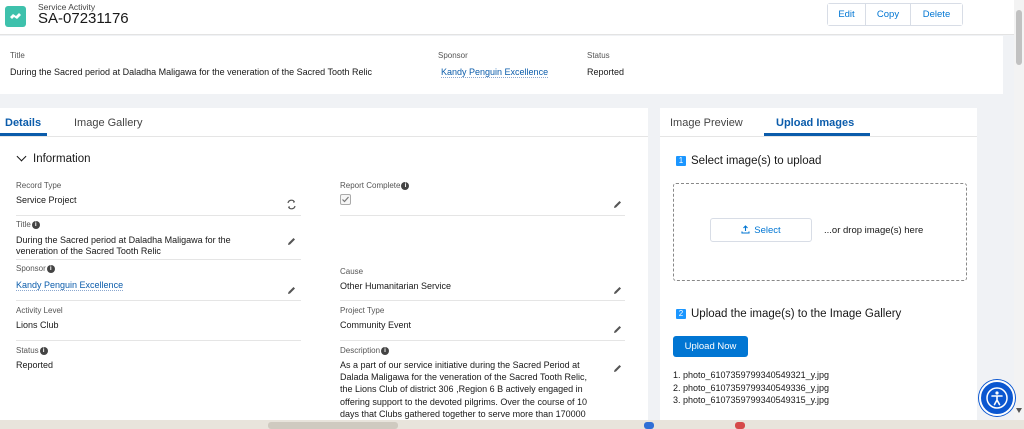  I want to click on section-title: Information, so click(62, 159).